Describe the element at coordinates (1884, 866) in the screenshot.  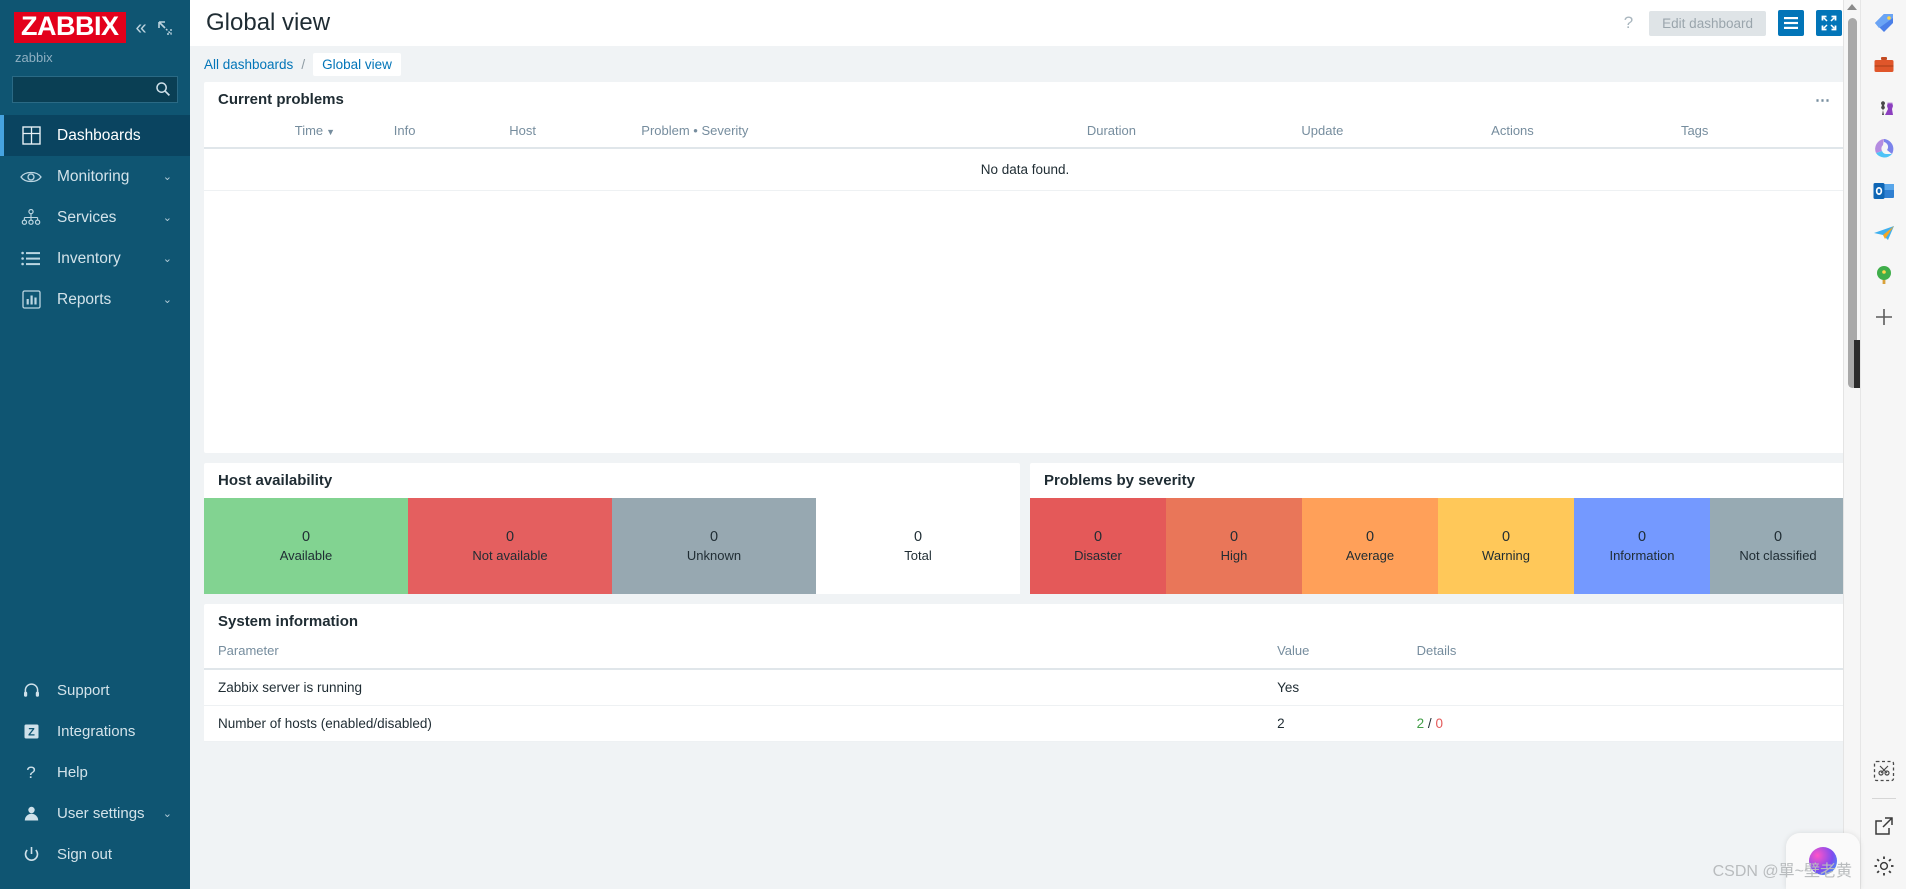
I see `settings-gear-icon` at that location.